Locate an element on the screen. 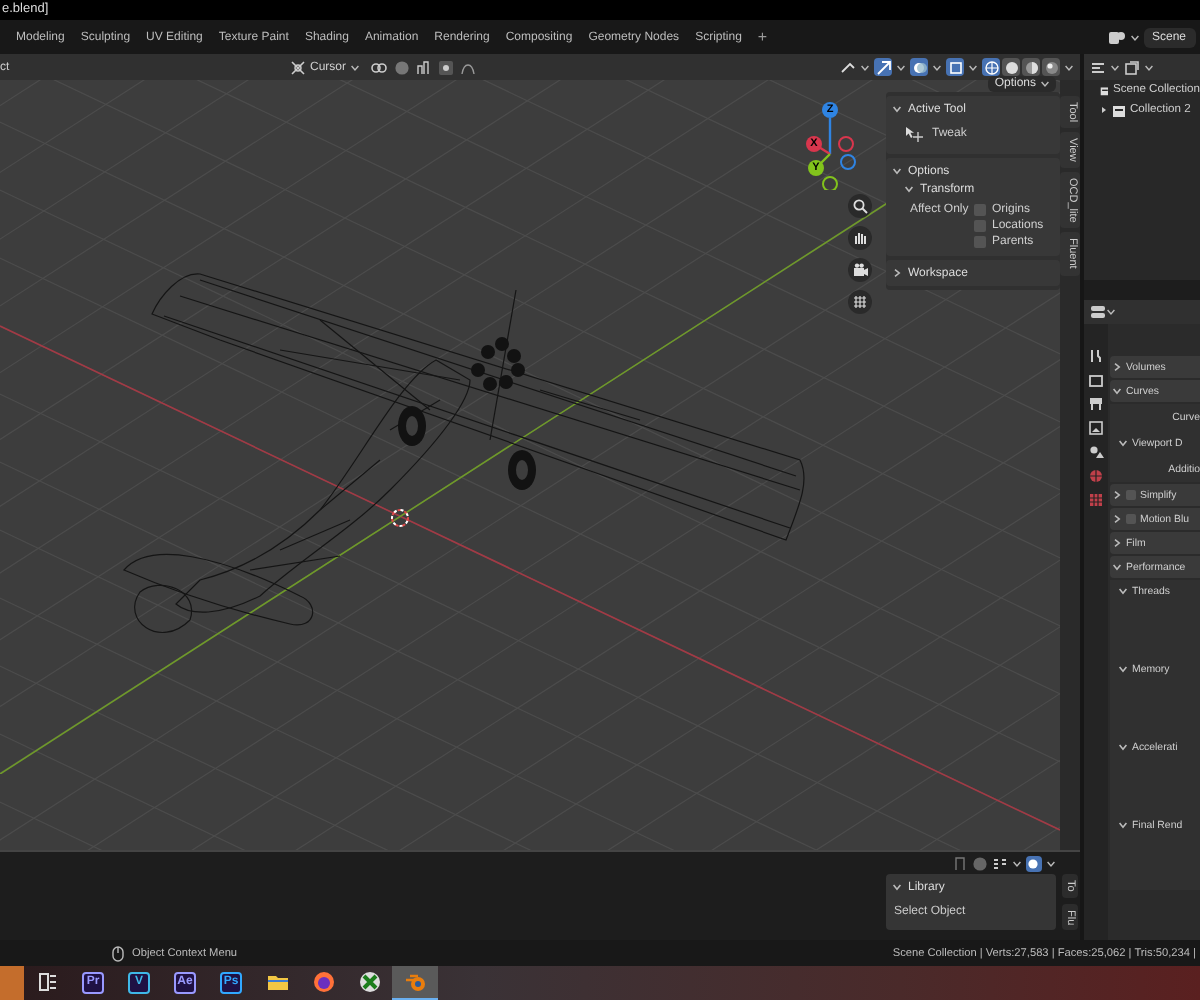 The width and height of the screenshot is (1200, 1000). rendered-sphere-icon is located at coordinates (1051, 67).